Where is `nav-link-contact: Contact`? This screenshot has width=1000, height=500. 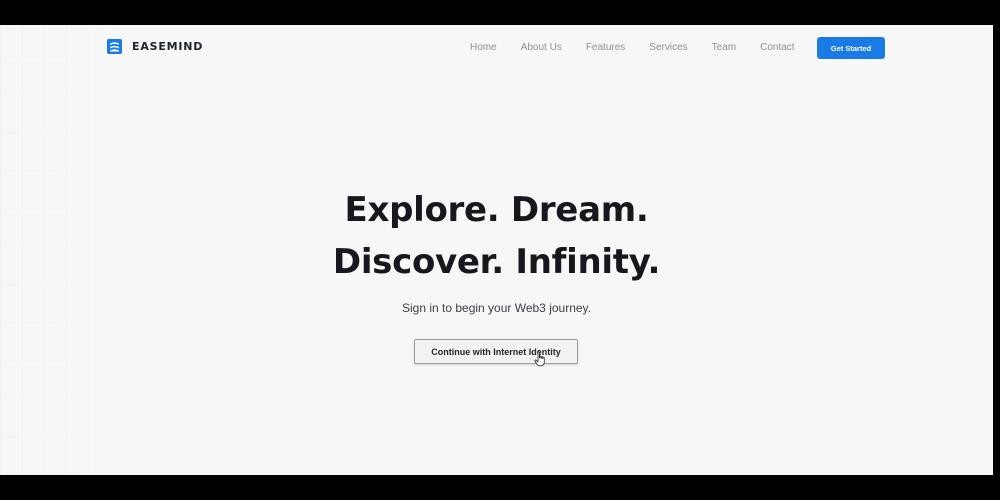 nav-link-contact: Contact is located at coordinates (777, 47).